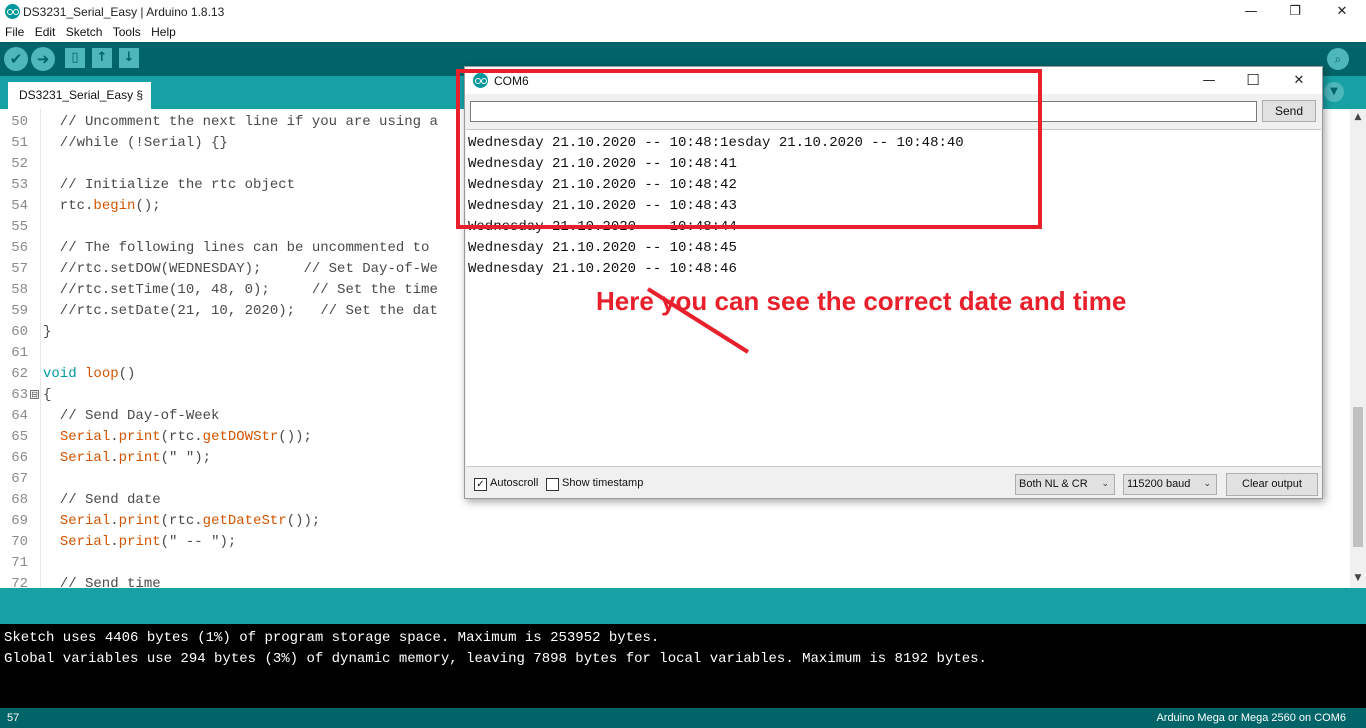 This screenshot has width=1366, height=728. Describe the element at coordinates (47, 395) in the screenshot. I see `code-text: {` at that location.